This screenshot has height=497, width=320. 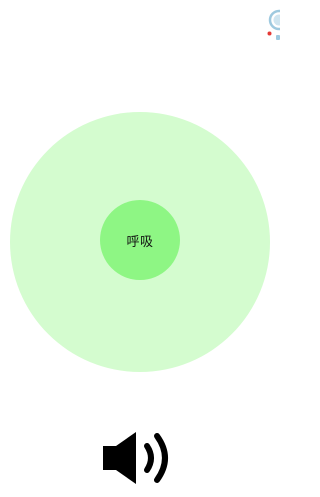 I want to click on breath-label: 呼吸, so click(x=140, y=242).